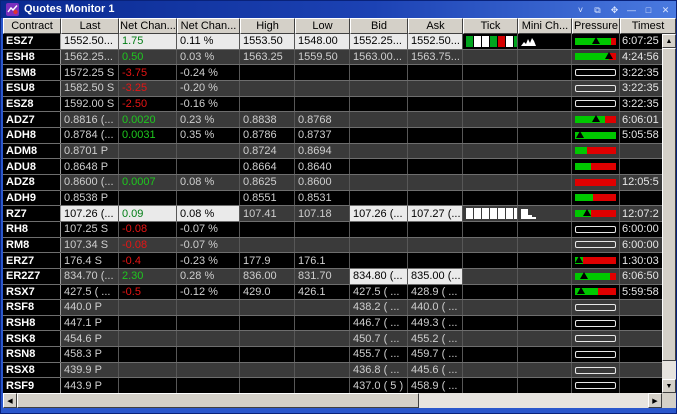 The height and width of the screenshot is (414, 677). What do you see at coordinates (493, 41) in the screenshot?
I see `tick-block` at bounding box center [493, 41].